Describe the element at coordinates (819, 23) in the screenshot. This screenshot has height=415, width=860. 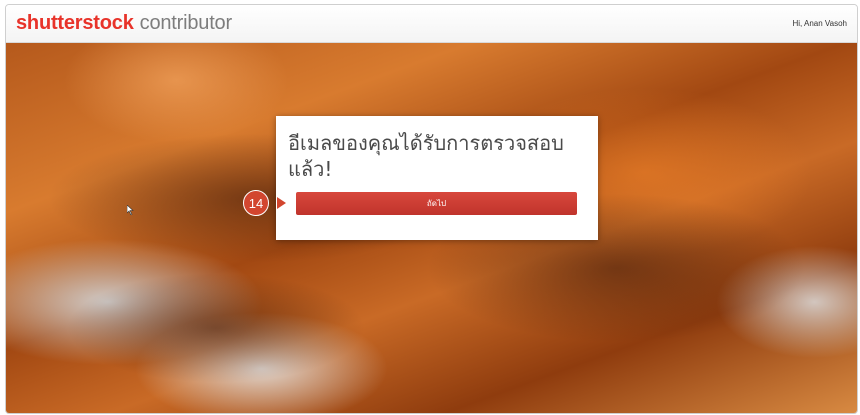
I see `user-greeting: Hi, Anan Vasoh` at that location.